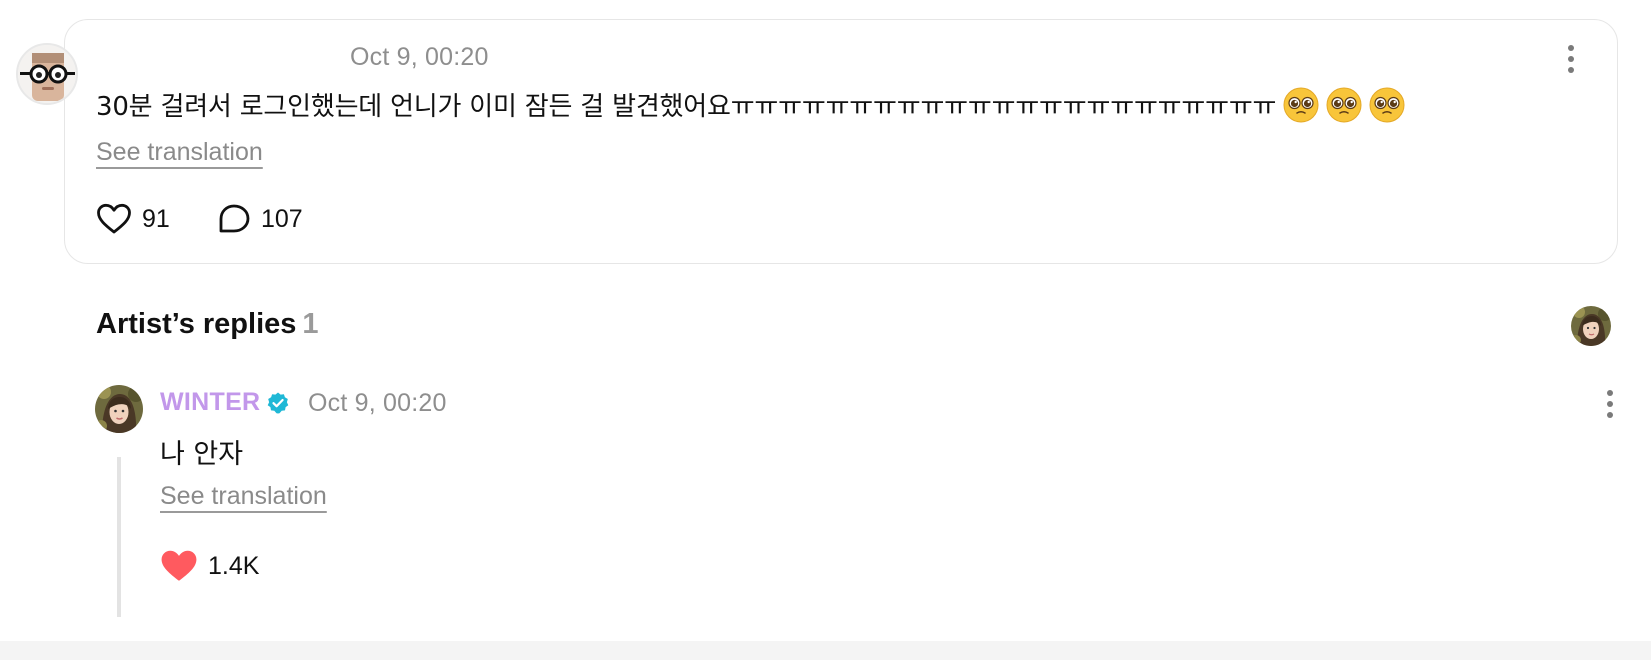 The image size is (1651, 660). Describe the element at coordinates (282, 218) in the screenshot. I see `post-comment-count: 107` at that location.